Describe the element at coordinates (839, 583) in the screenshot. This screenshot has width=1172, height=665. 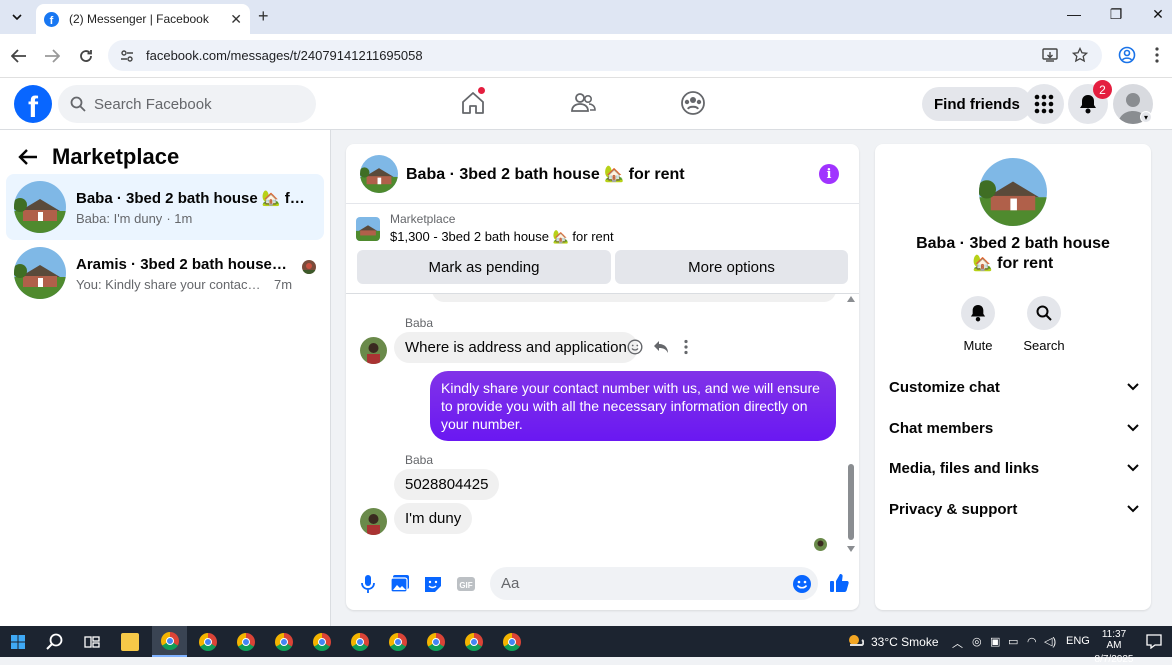
I see `thumbs-up-icon` at that location.